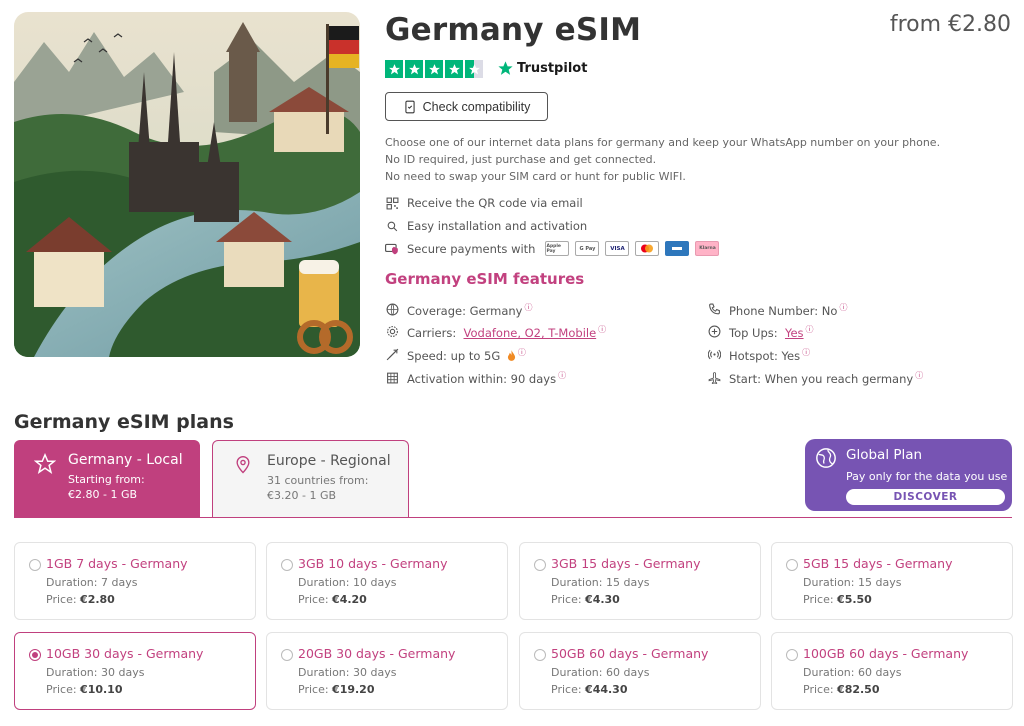 The height and width of the screenshot is (726, 1024). Describe the element at coordinates (925, 497) in the screenshot. I see `discover-button: DISCOVER` at that location.